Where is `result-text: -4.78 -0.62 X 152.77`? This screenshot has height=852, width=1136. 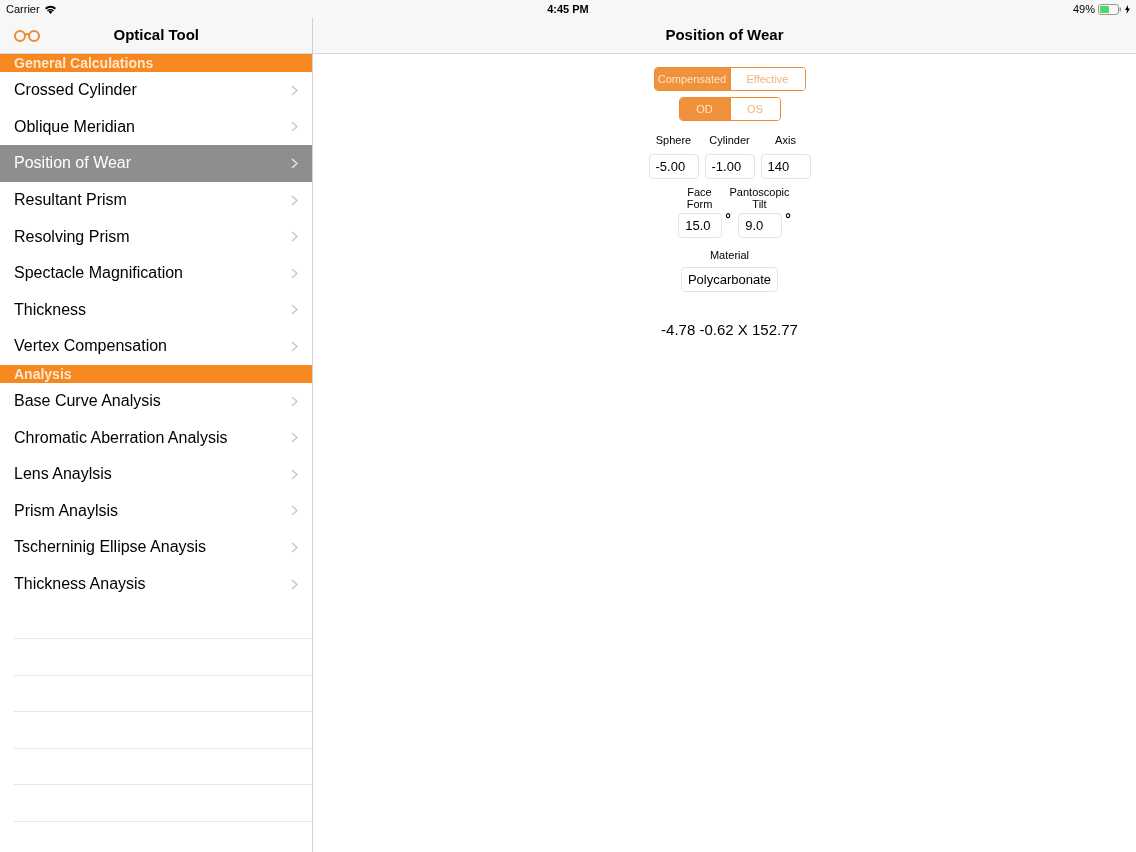 result-text: -4.78 -0.62 X 152.77 is located at coordinates (729, 330).